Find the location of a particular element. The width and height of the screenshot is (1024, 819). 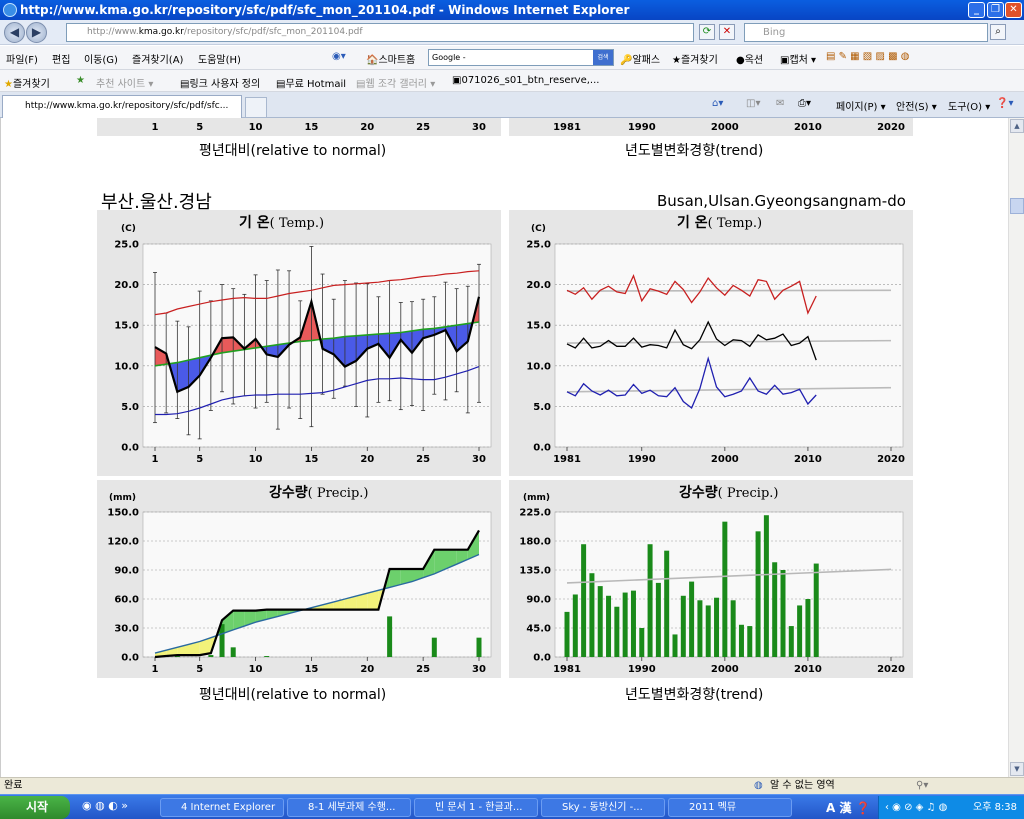

y-tick-label: 15.0 is located at coordinates (538, 326).